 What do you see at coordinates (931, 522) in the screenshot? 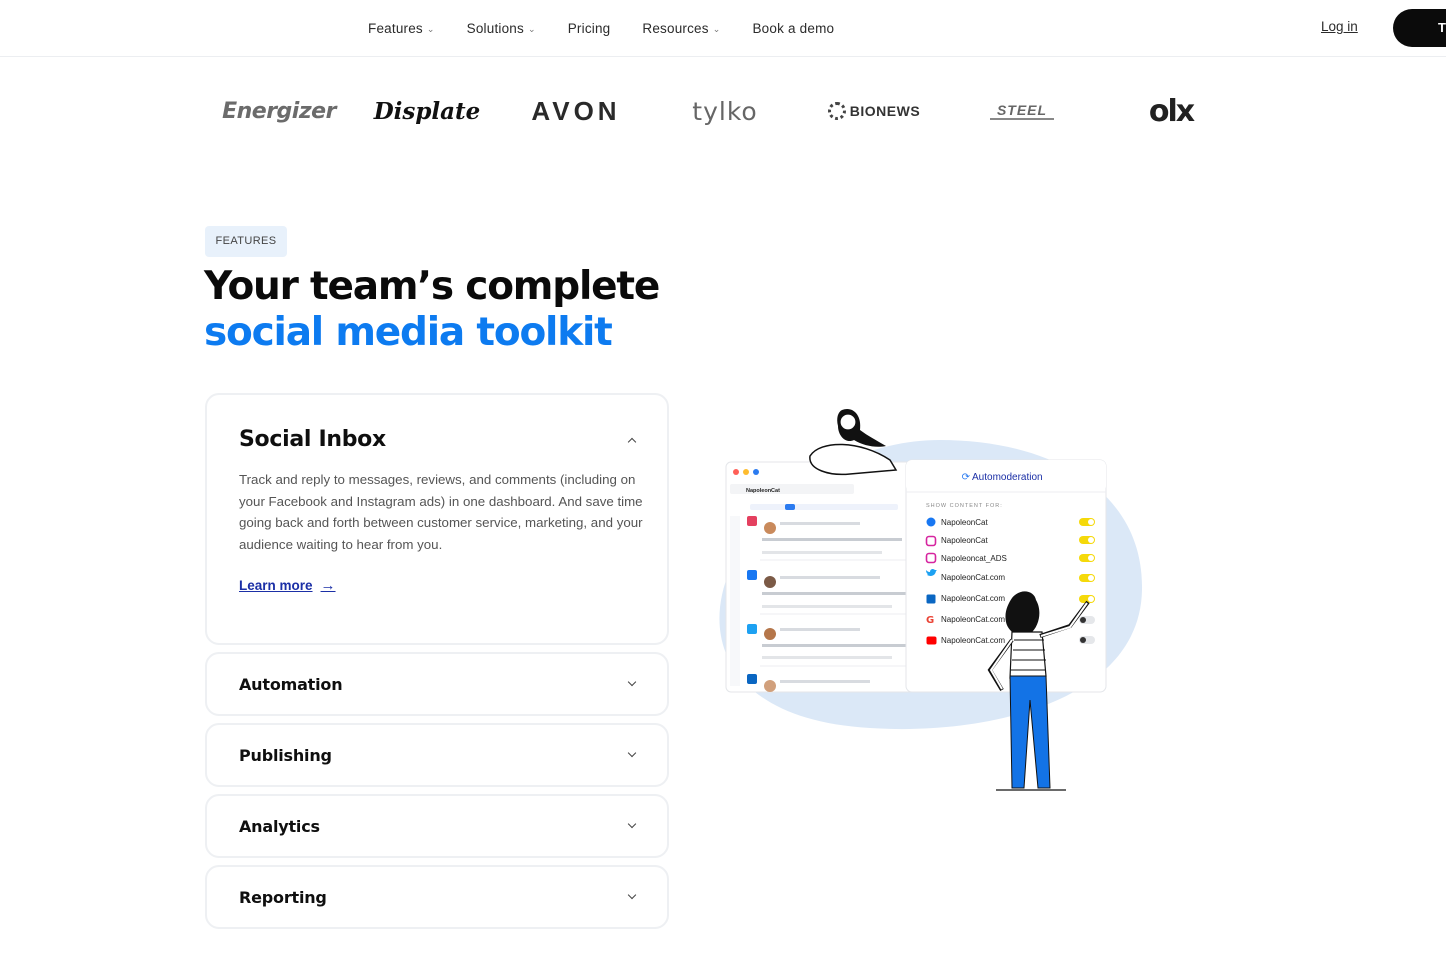
I see `facebook-icon` at bounding box center [931, 522].